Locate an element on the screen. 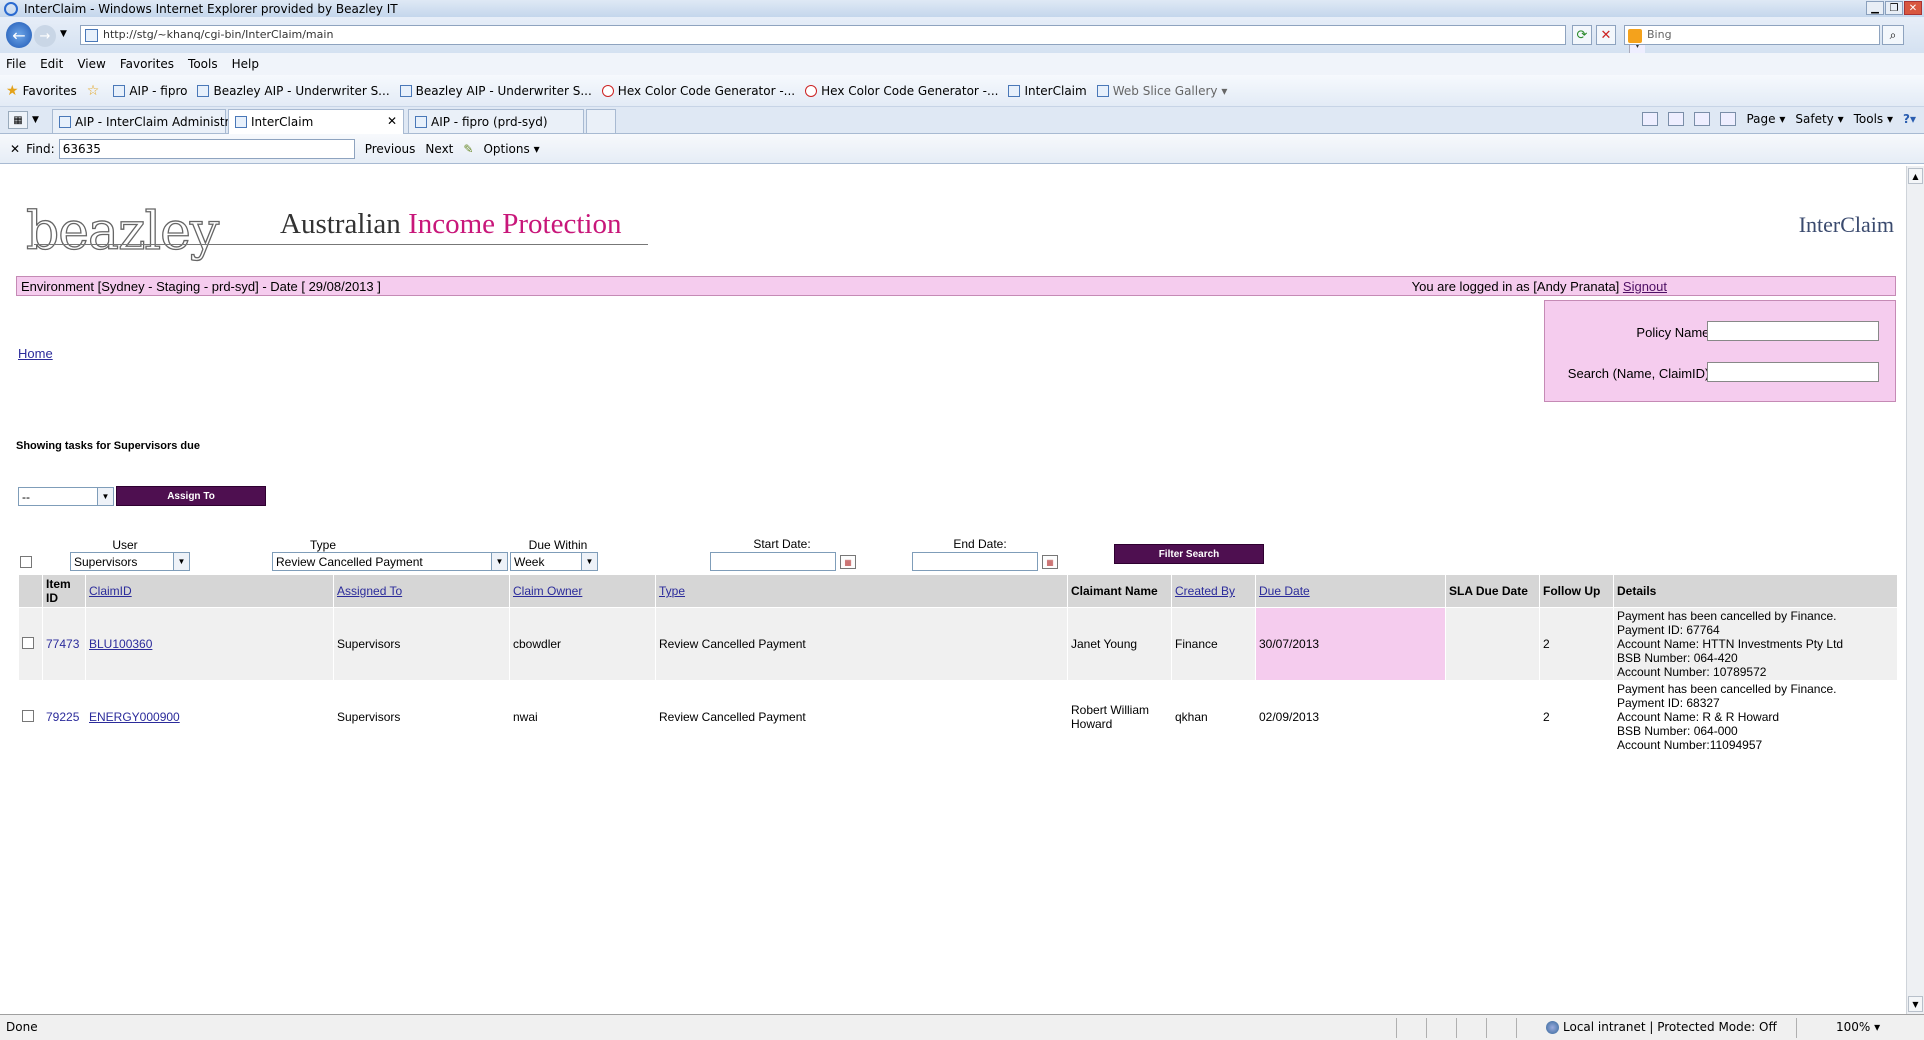 The width and height of the screenshot is (1924, 1040). highlight-icon: ✎ is located at coordinates (468, 149).